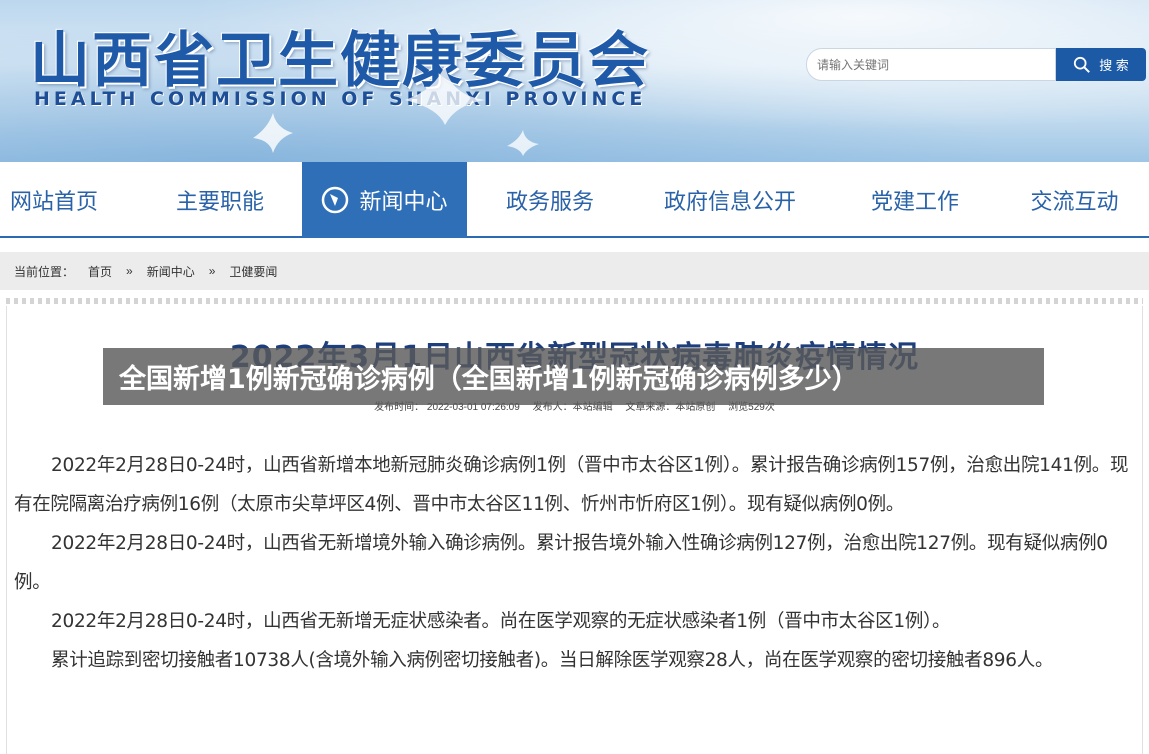 The image size is (1149, 754). I want to click on breadcrumb: 当前位置： 首页 » 新闻中心 » 卫健要闻, so click(574, 271).